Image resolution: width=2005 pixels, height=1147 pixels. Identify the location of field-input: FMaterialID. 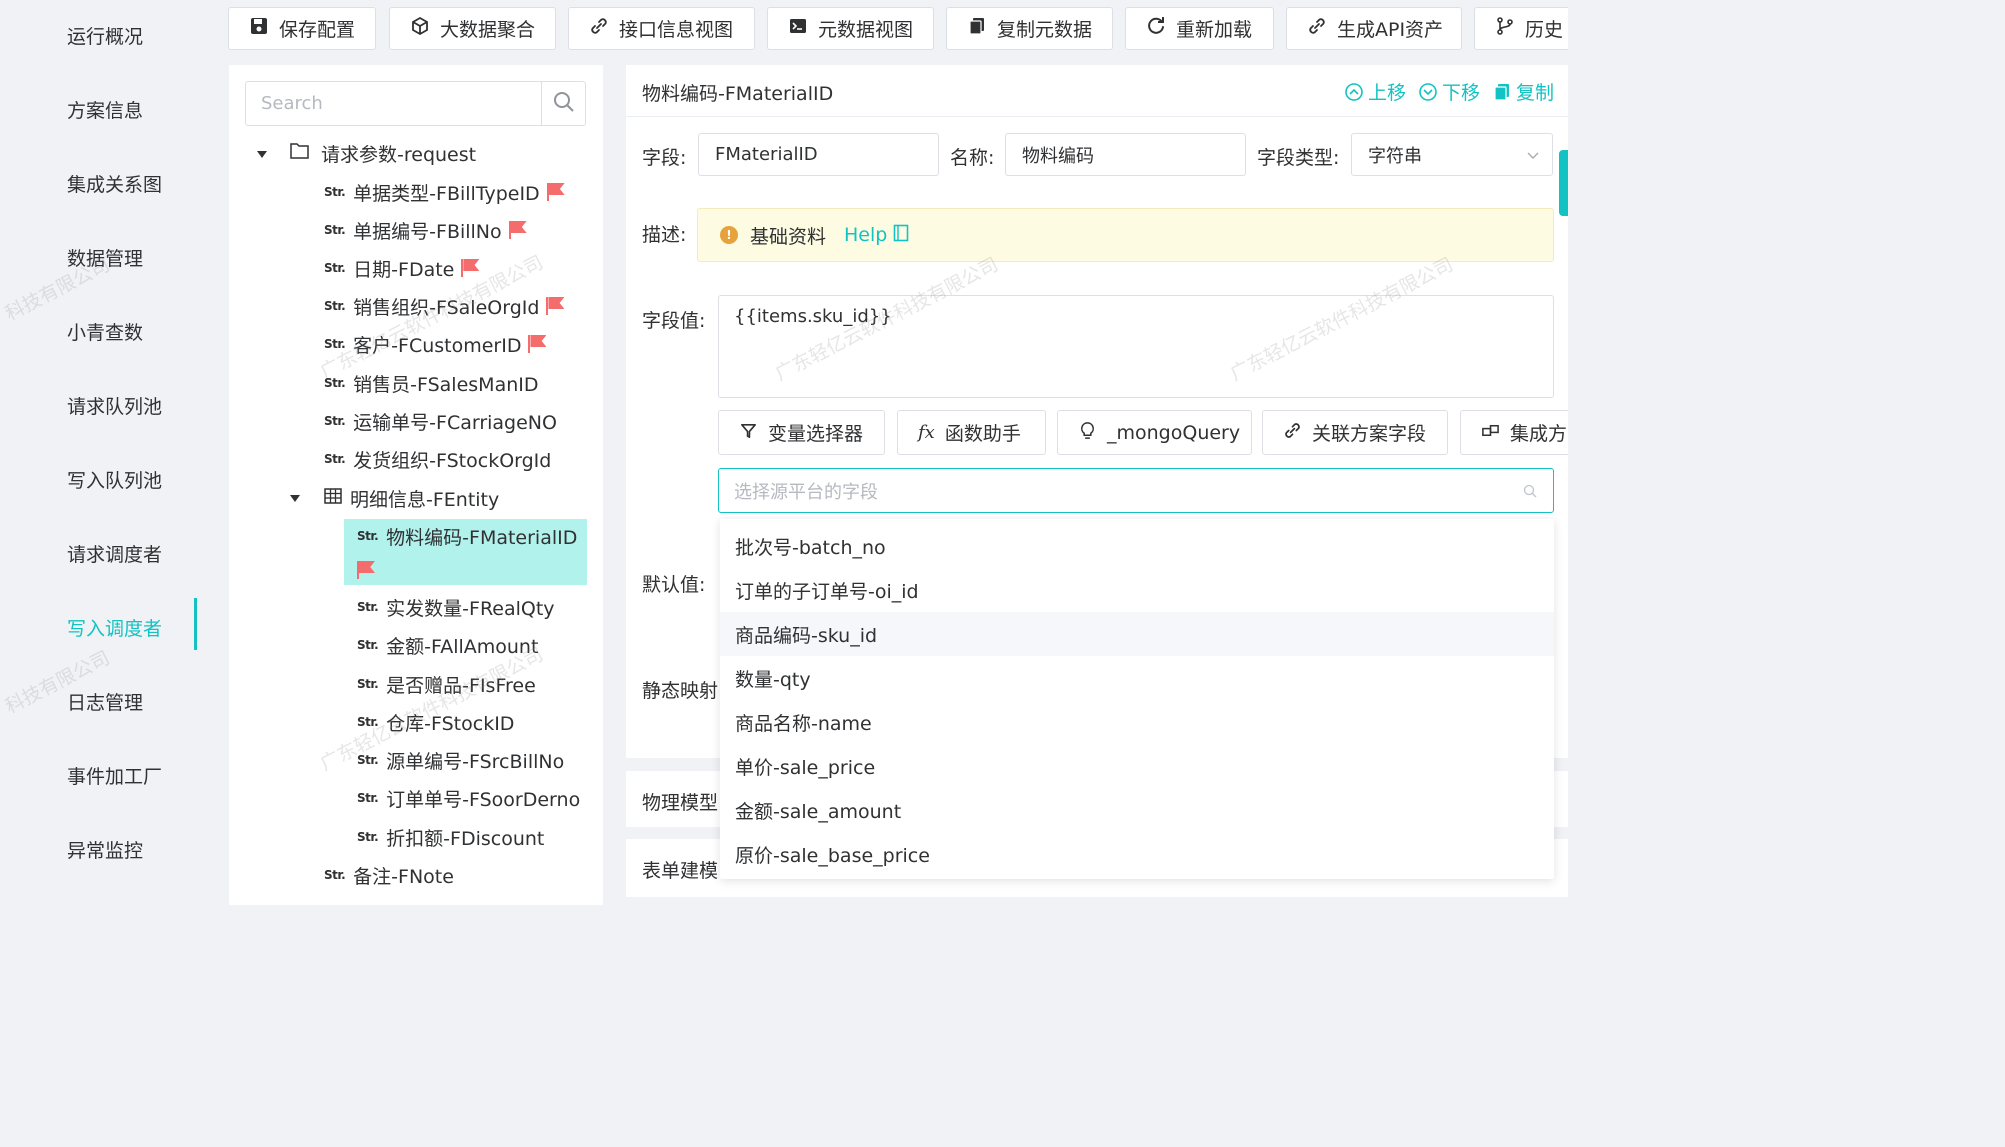
(818, 154).